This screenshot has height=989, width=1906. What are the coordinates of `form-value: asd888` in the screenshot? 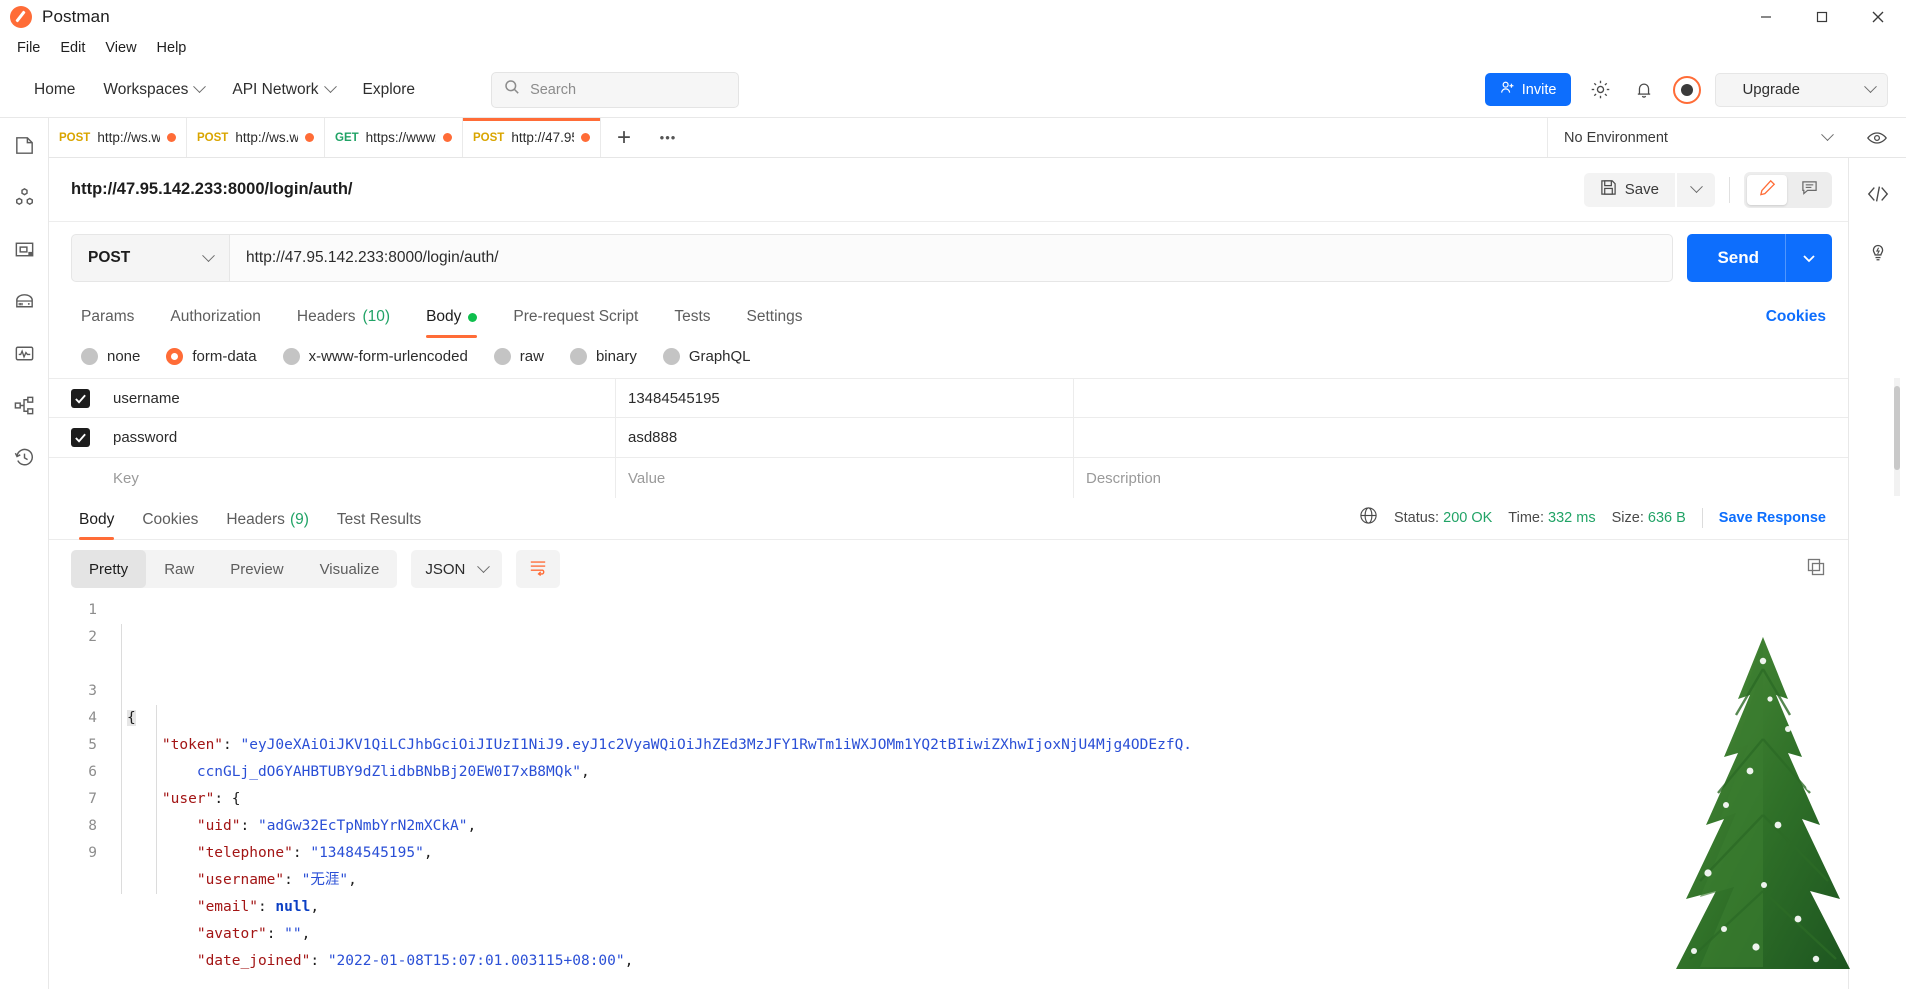 It's located at (845, 437).